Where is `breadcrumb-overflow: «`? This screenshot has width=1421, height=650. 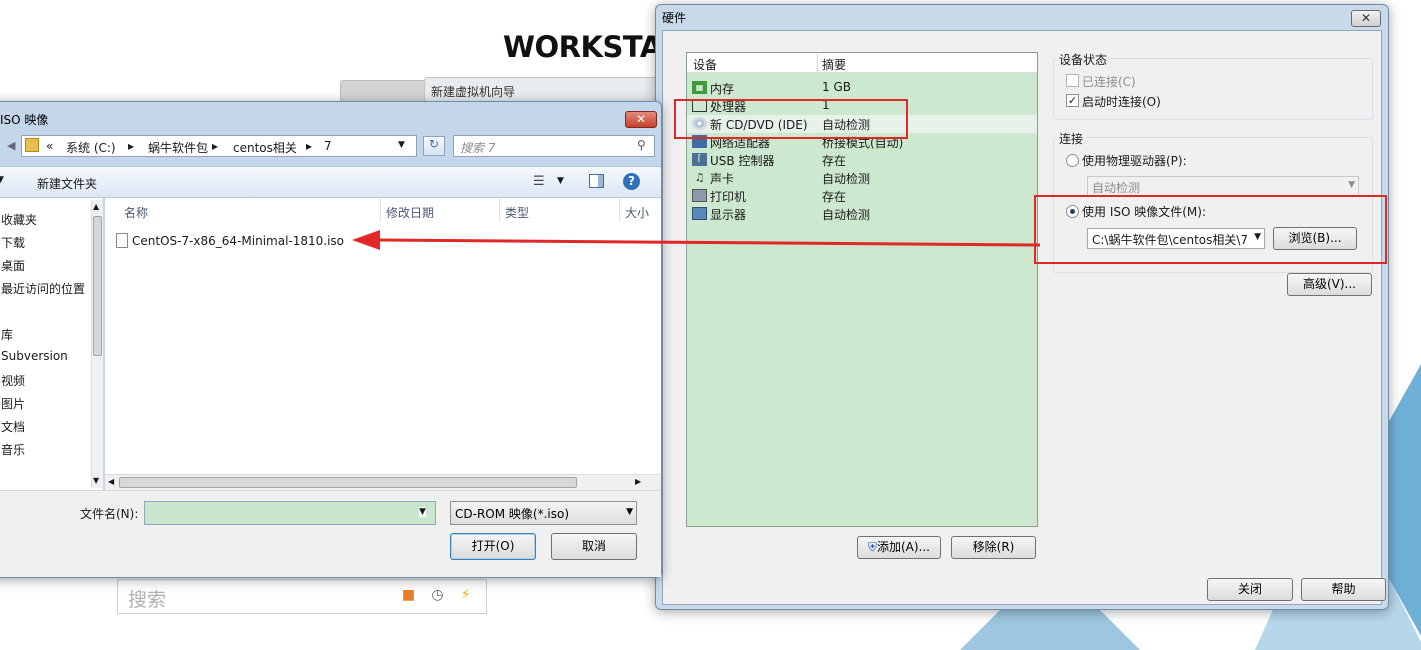
breadcrumb-overflow: « is located at coordinates (49, 146).